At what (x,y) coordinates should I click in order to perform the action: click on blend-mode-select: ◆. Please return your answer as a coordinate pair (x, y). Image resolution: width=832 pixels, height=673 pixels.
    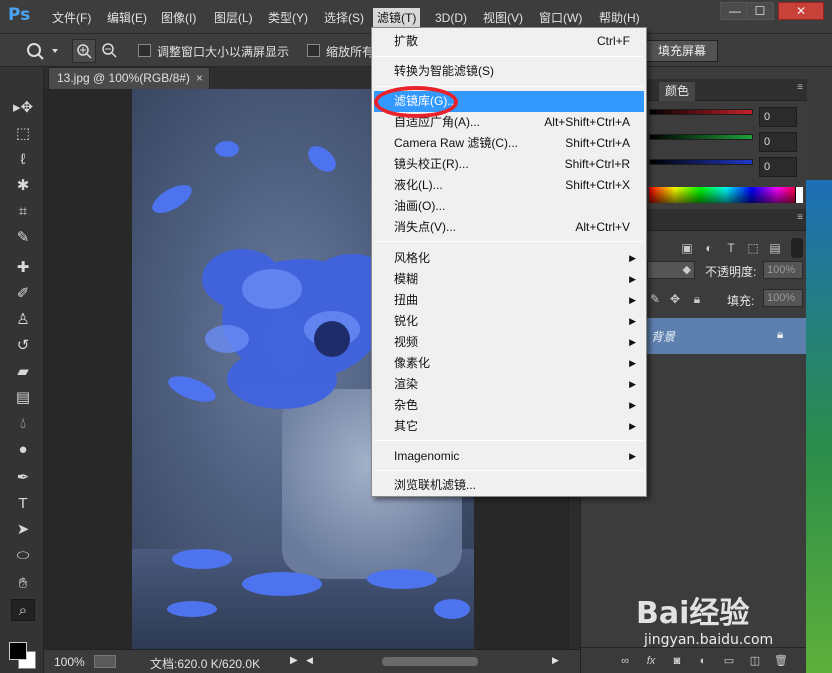
    Looking at the image, I should click on (671, 270).